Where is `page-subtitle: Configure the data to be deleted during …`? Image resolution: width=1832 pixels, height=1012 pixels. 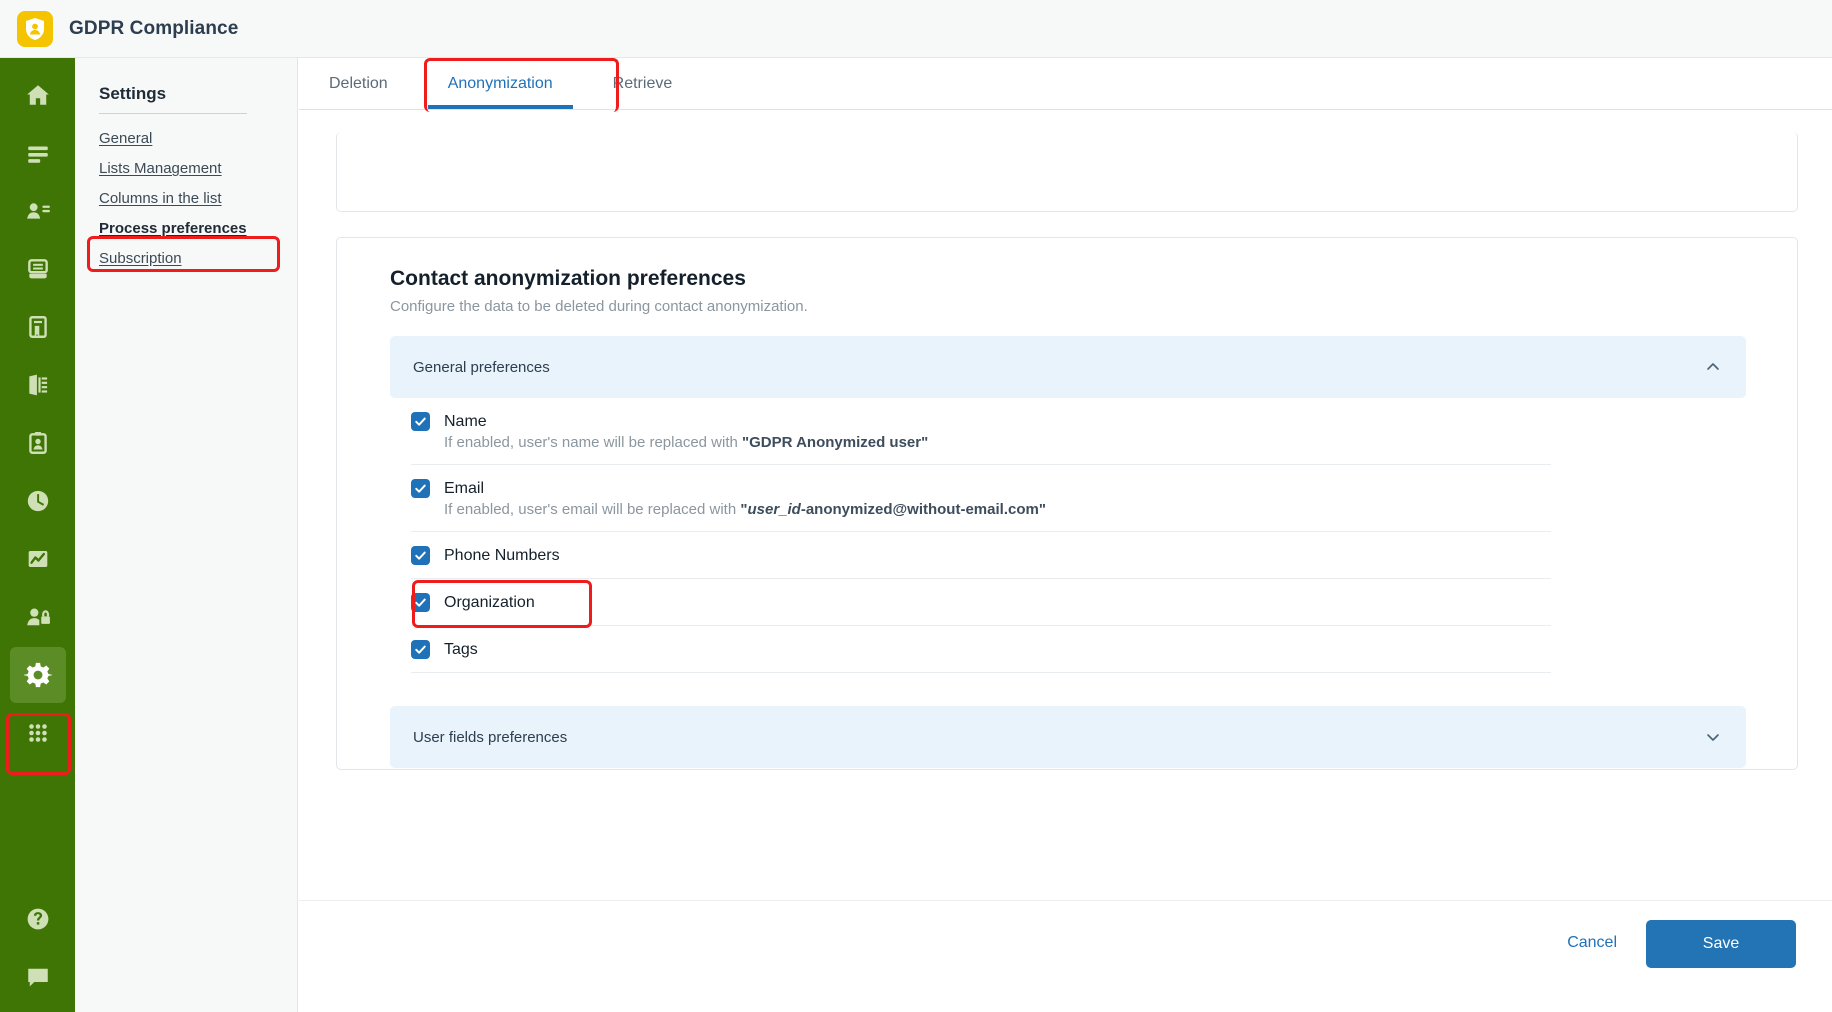
page-subtitle: Configure the data to be deleted during … is located at coordinates (599, 306).